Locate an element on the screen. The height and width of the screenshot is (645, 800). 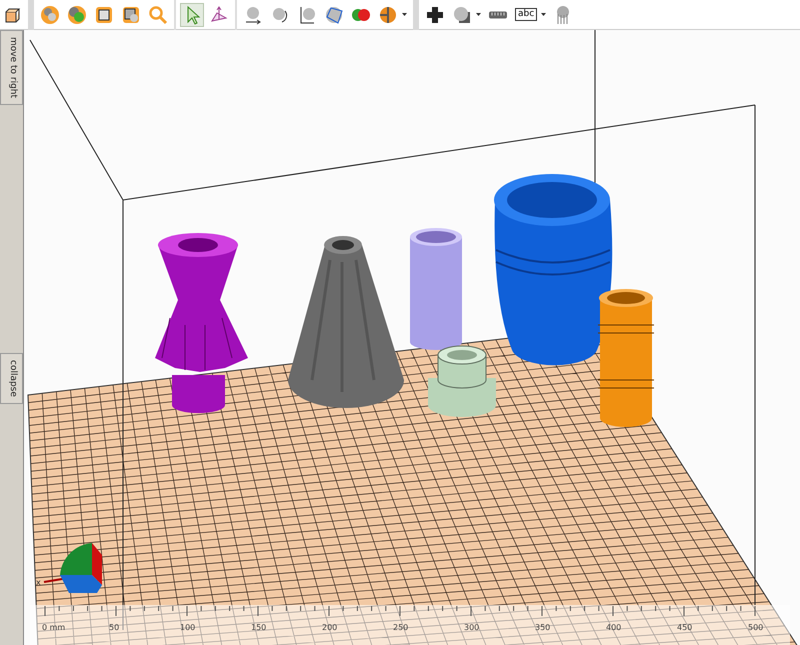
axis-label: x is located at coordinates (38, 582).